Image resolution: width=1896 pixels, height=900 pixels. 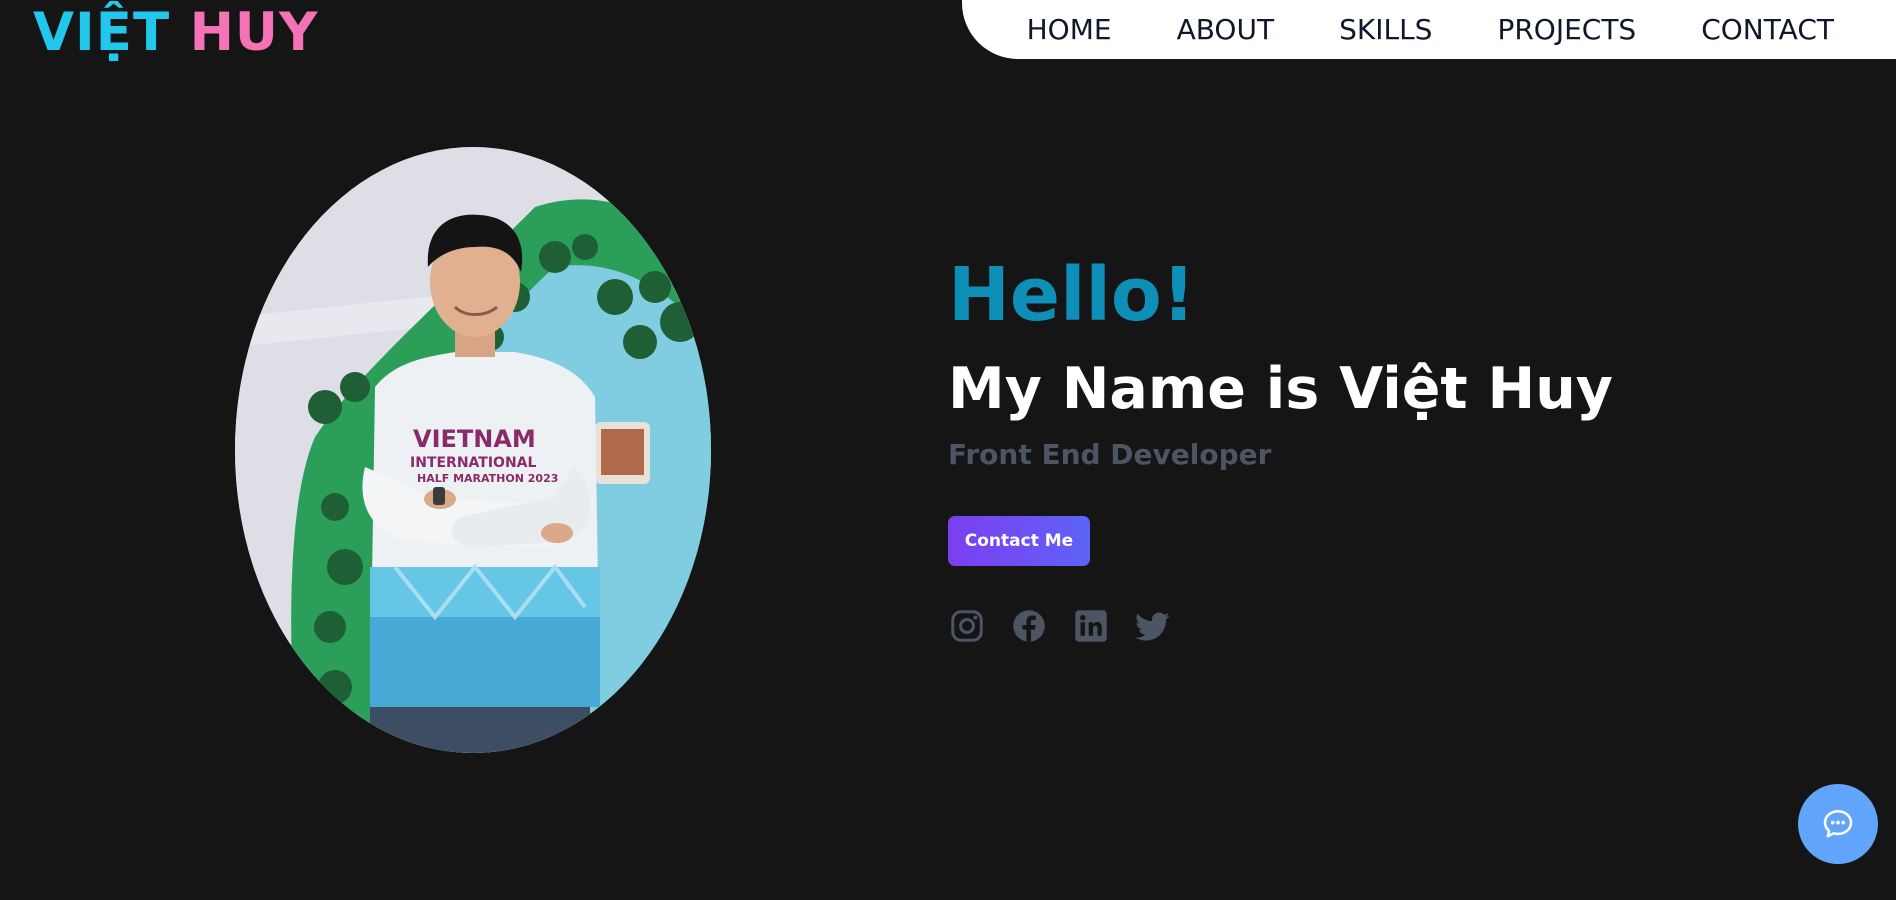 I want to click on social-links, so click(x=1072, y=626).